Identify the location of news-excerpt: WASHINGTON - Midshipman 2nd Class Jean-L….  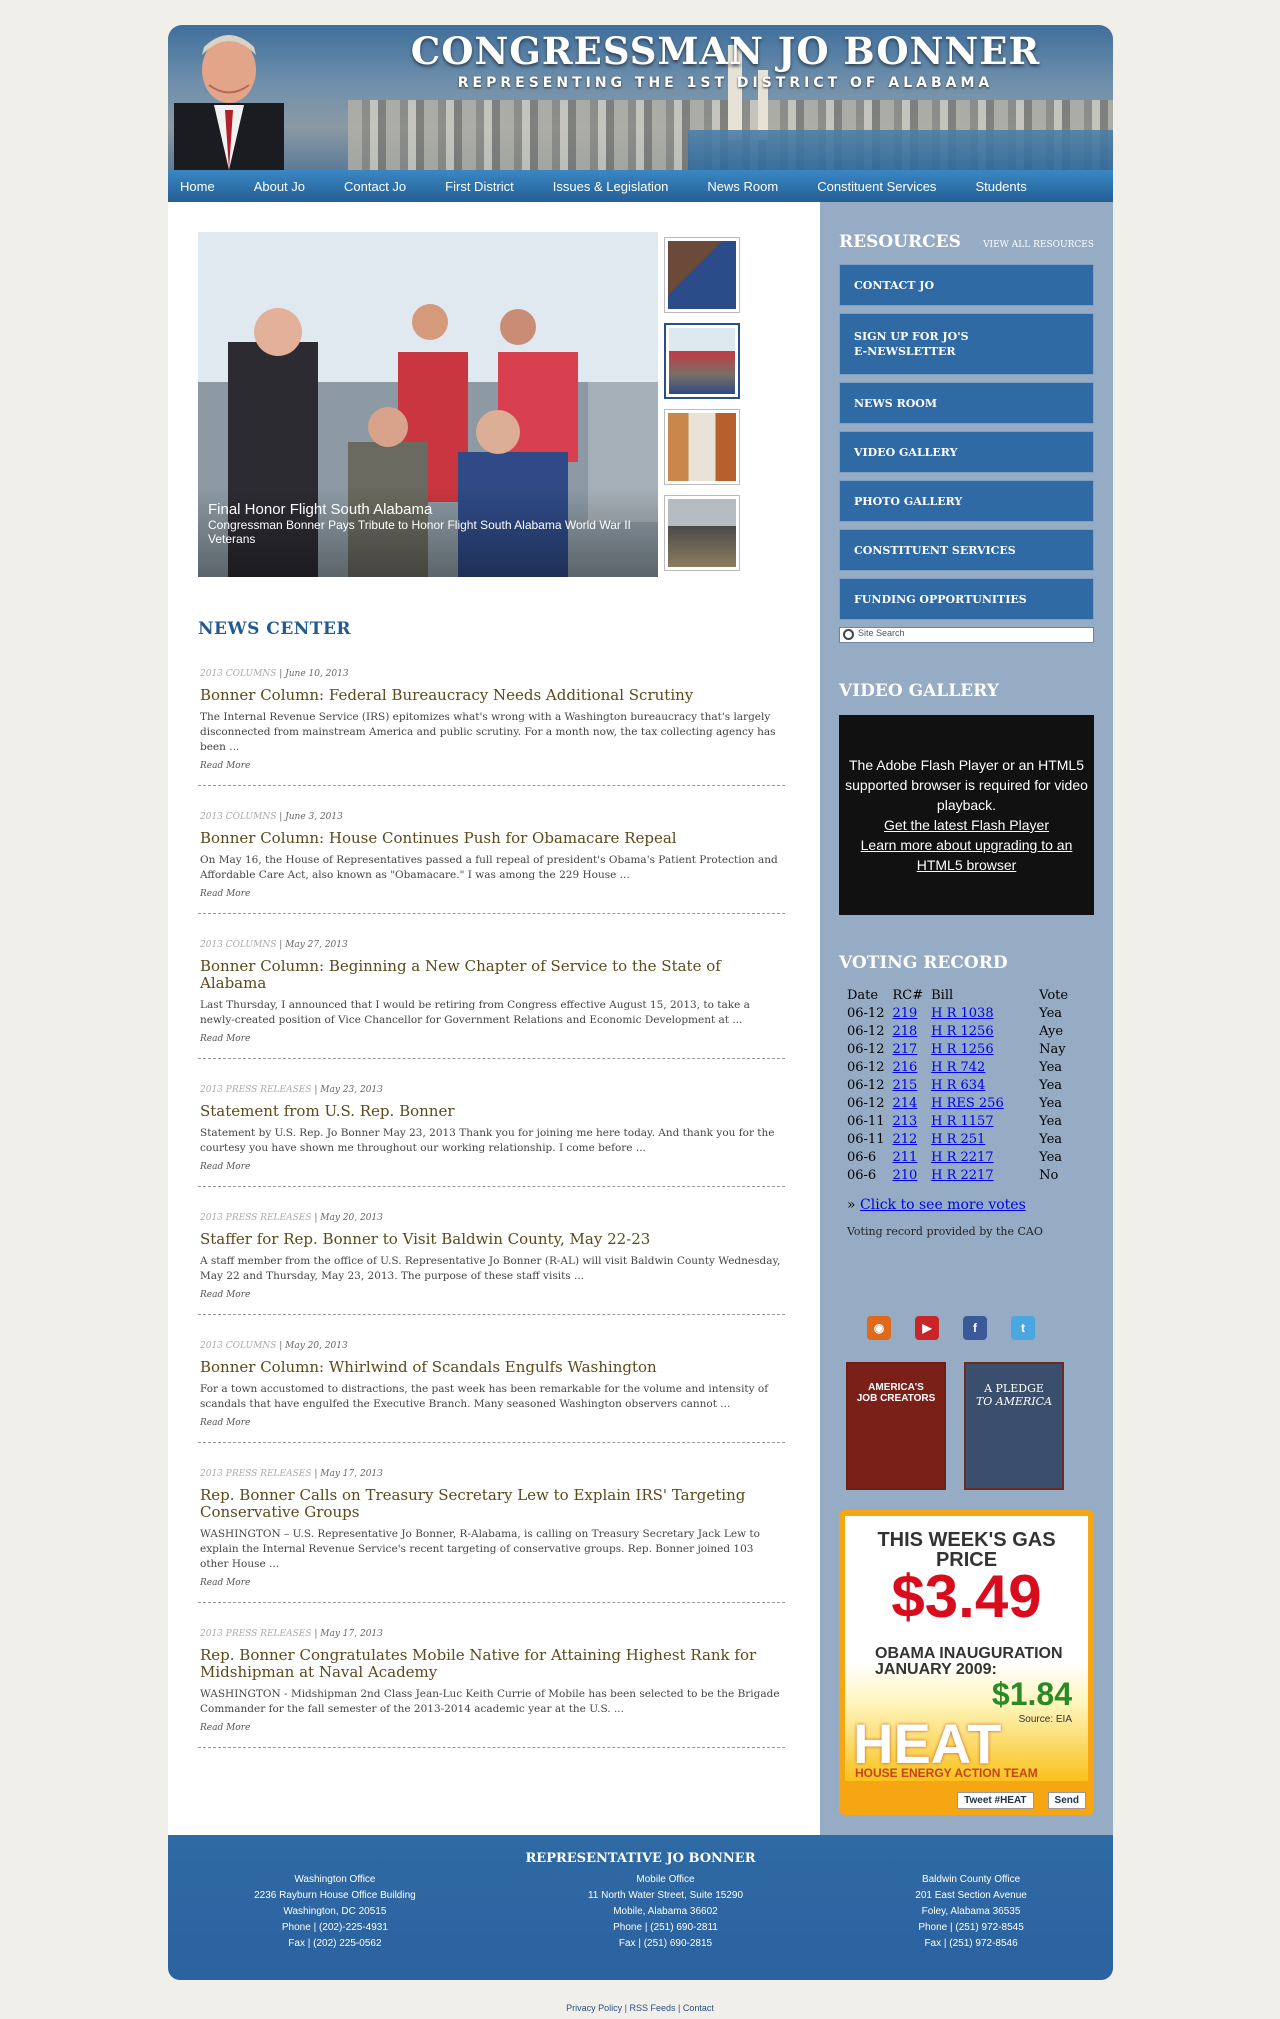
(490, 1701).